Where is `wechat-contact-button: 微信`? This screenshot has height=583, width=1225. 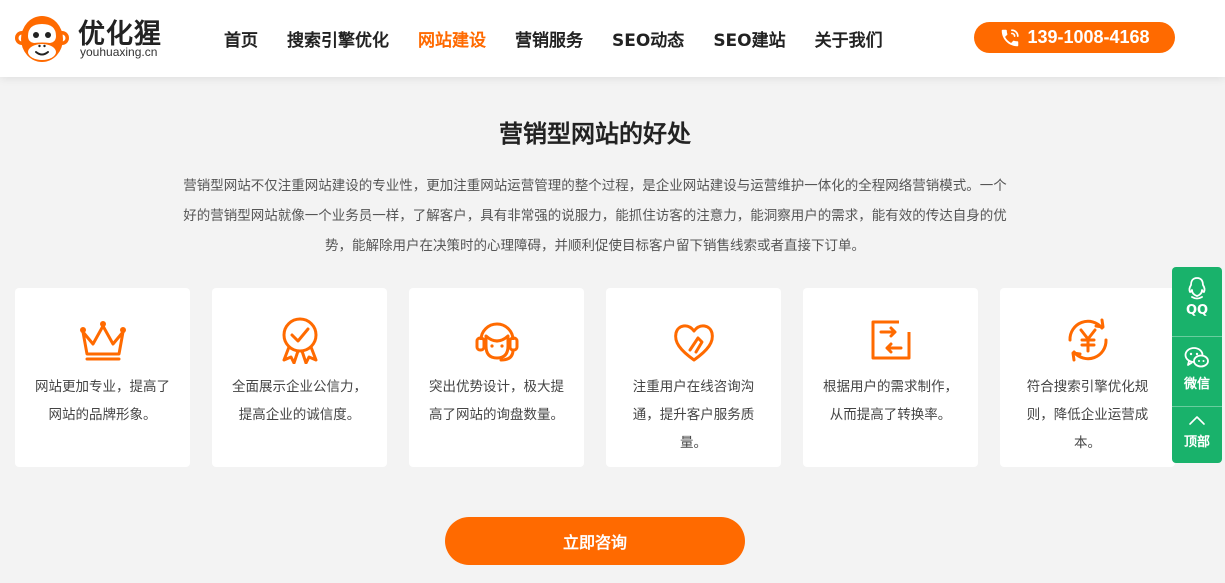
wechat-contact-button: 微信 is located at coordinates (1197, 373).